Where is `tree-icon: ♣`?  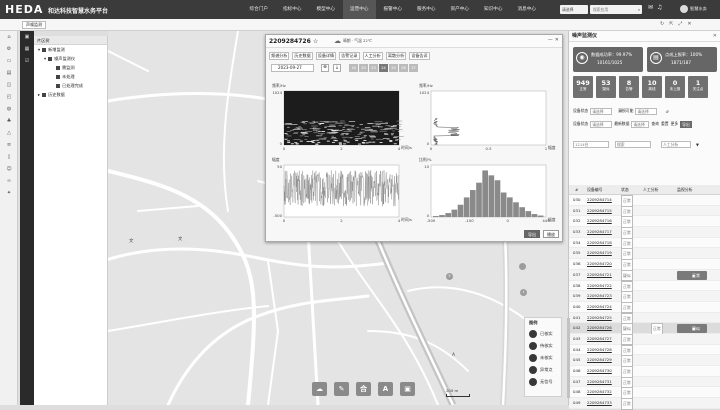
tree-icon: ♣ is located at coordinates (9, 121).